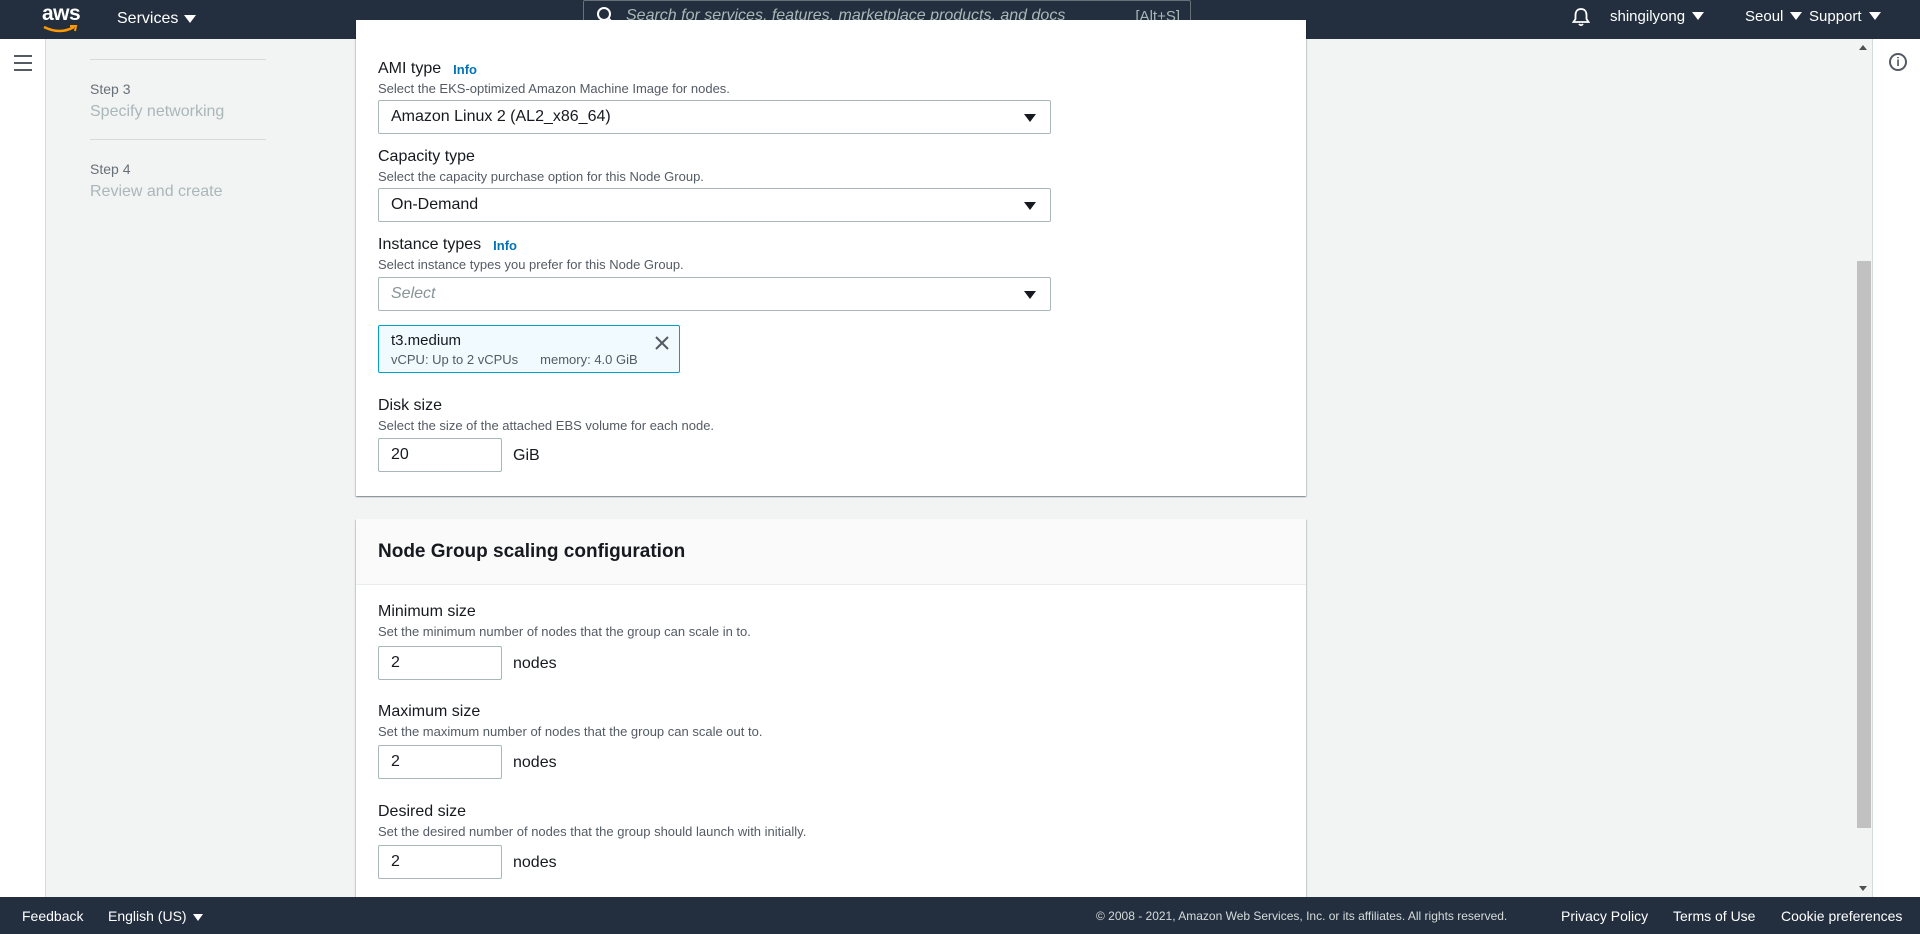  I want to click on disk-size-label-row: Disk size, so click(546, 406).